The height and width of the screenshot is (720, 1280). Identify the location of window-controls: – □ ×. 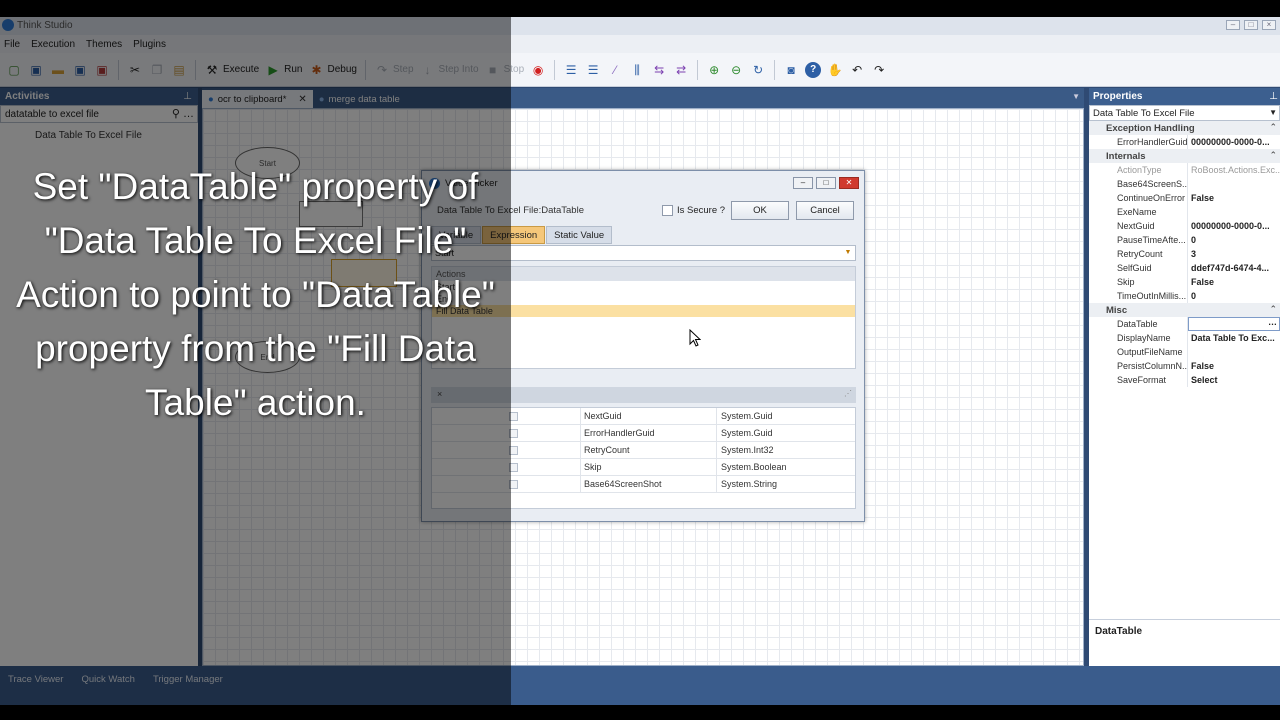
(1251, 25).